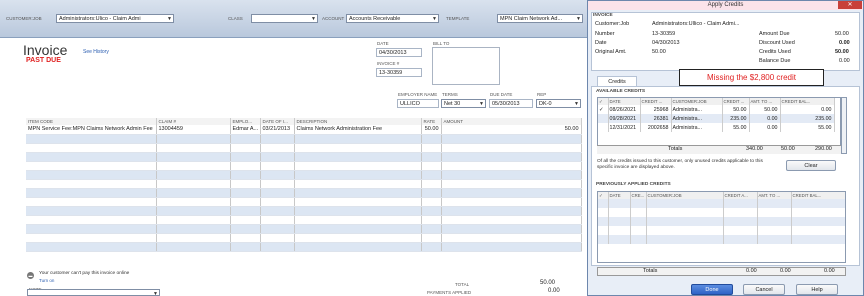  Describe the element at coordinates (712, 289) in the screenshot. I see `done-button: Done` at that location.